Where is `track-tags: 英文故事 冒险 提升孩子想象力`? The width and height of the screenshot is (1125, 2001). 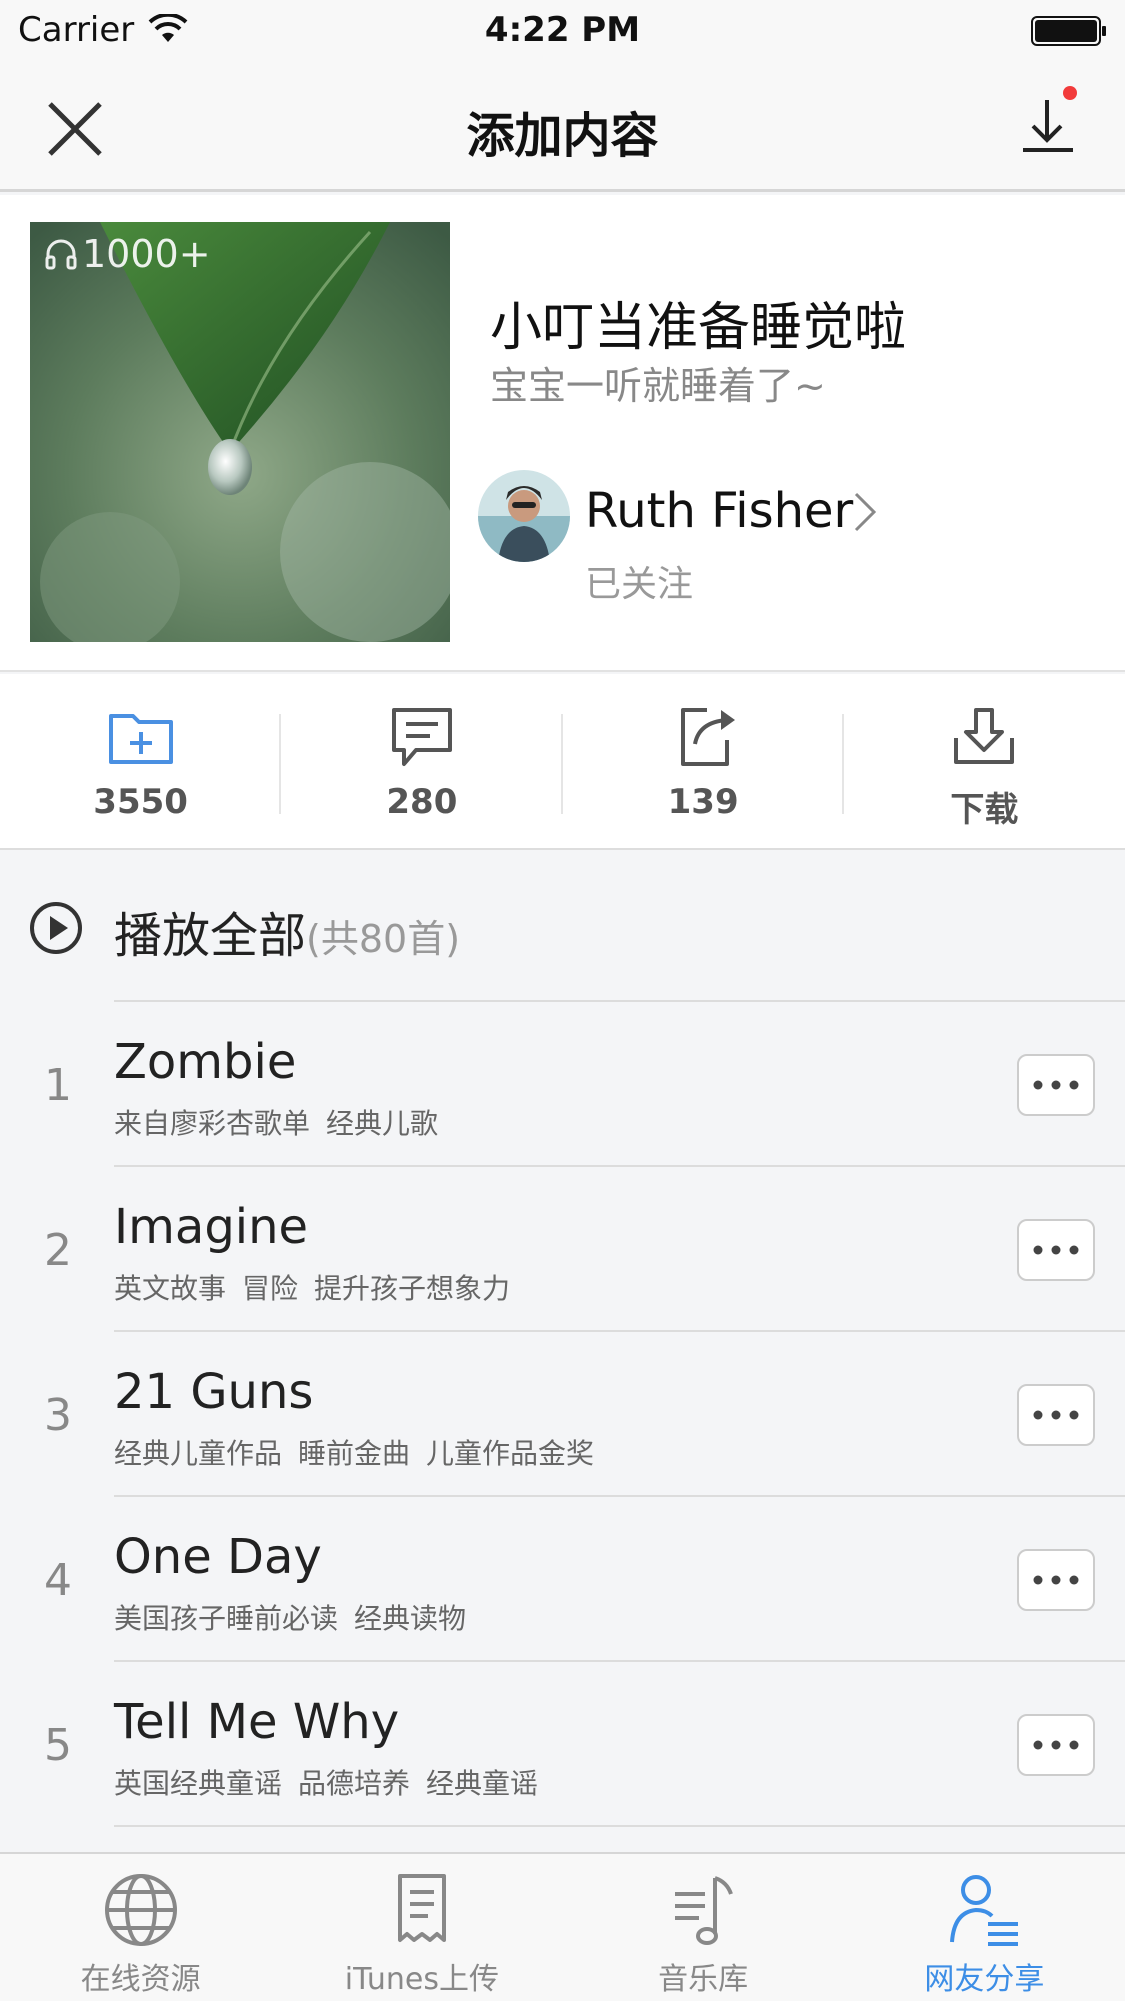
track-tags: 英文故事 冒险 提升孩子想象力 is located at coordinates (320, 1287).